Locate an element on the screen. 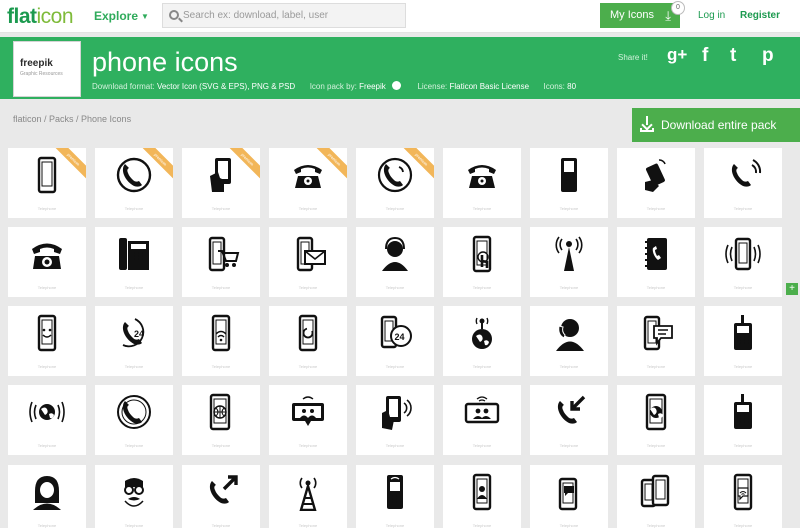  phone-wifi-speech-icon is located at coordinates (743, 492).